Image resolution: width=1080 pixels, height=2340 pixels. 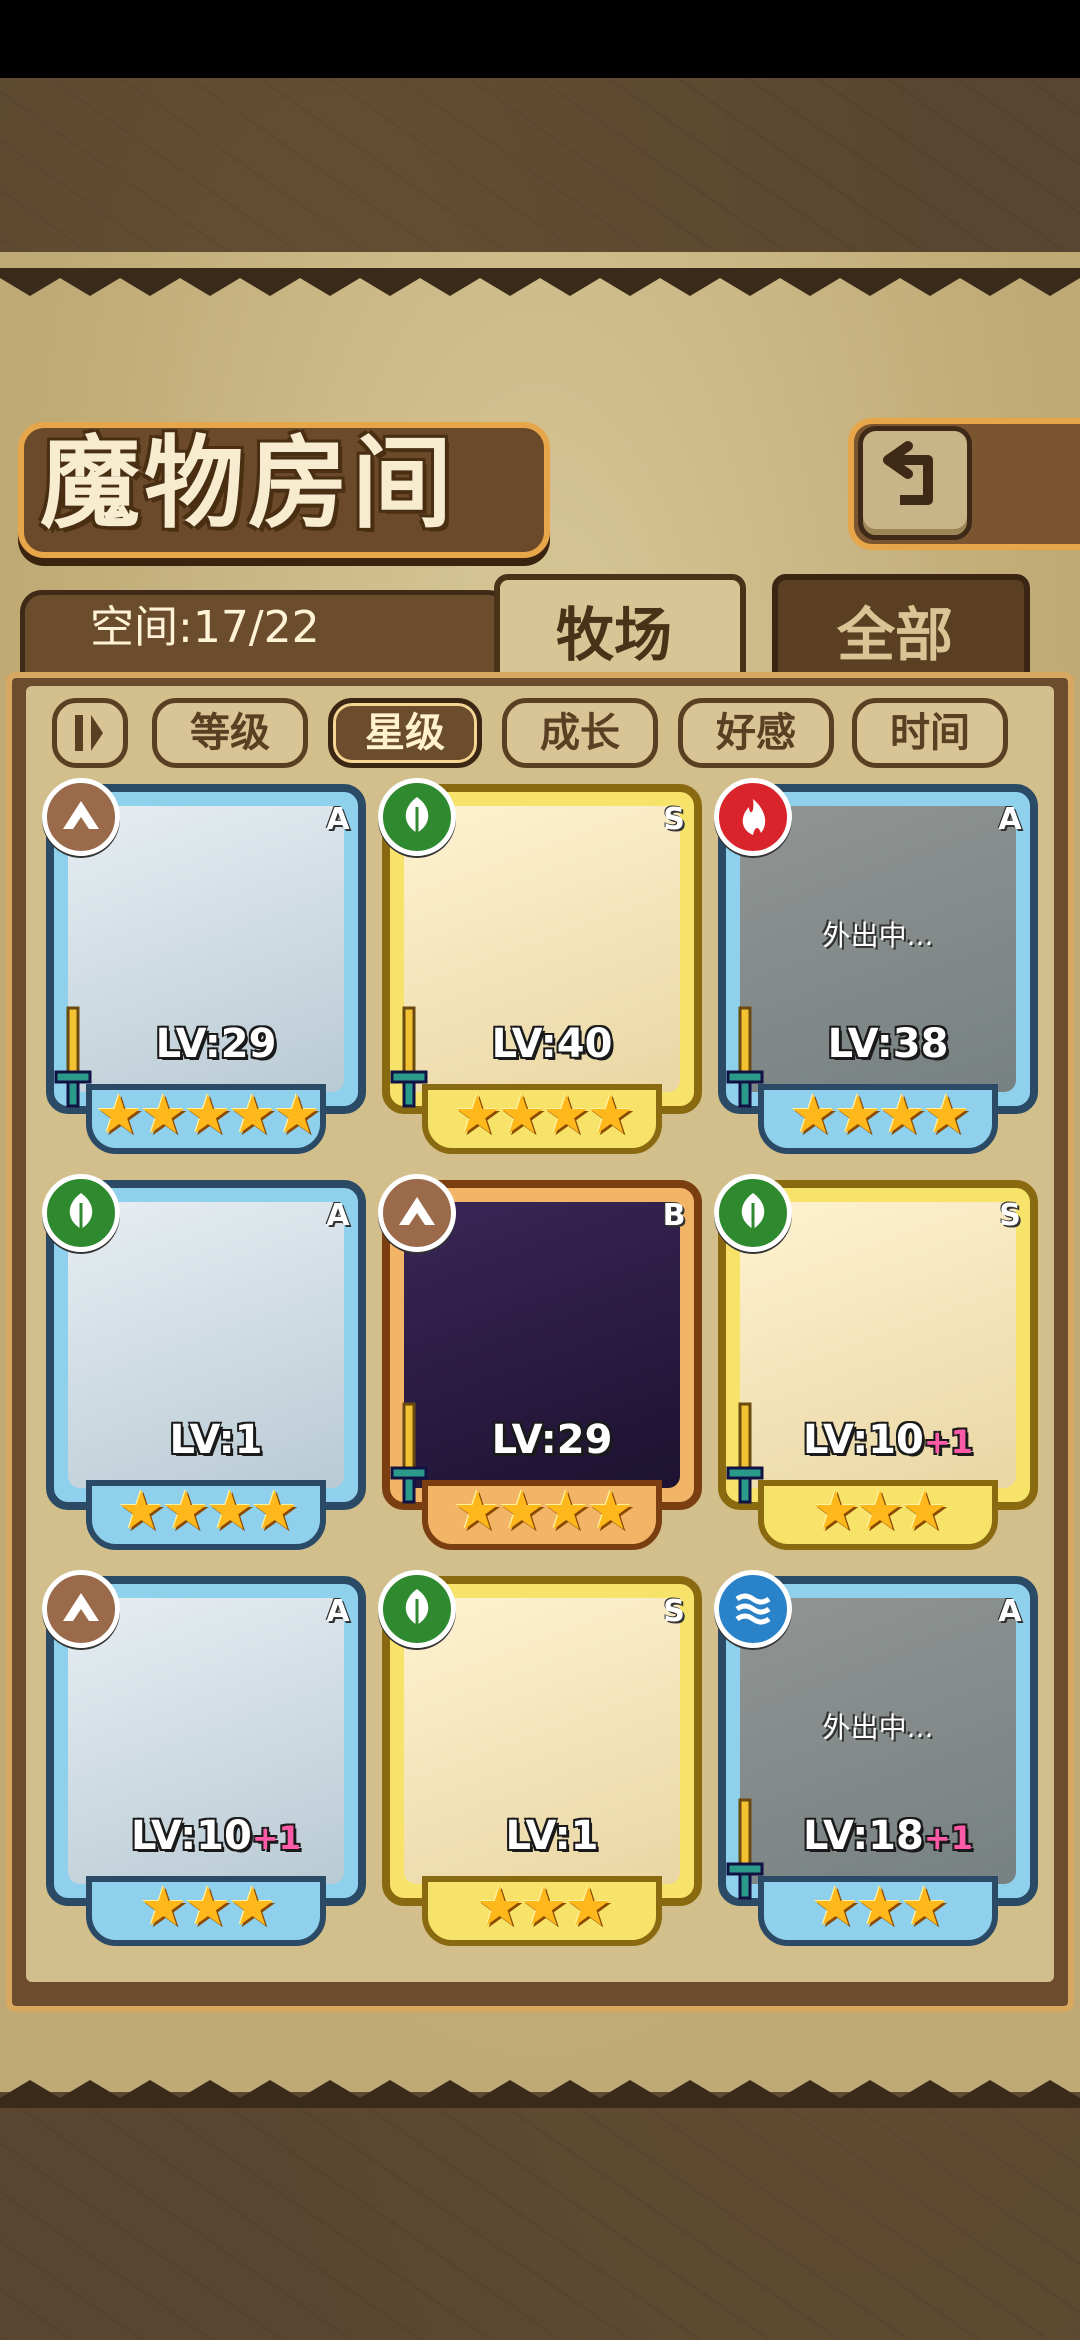 I want to click on monster-level: LV:18+1, so click(x=888, y=1836).